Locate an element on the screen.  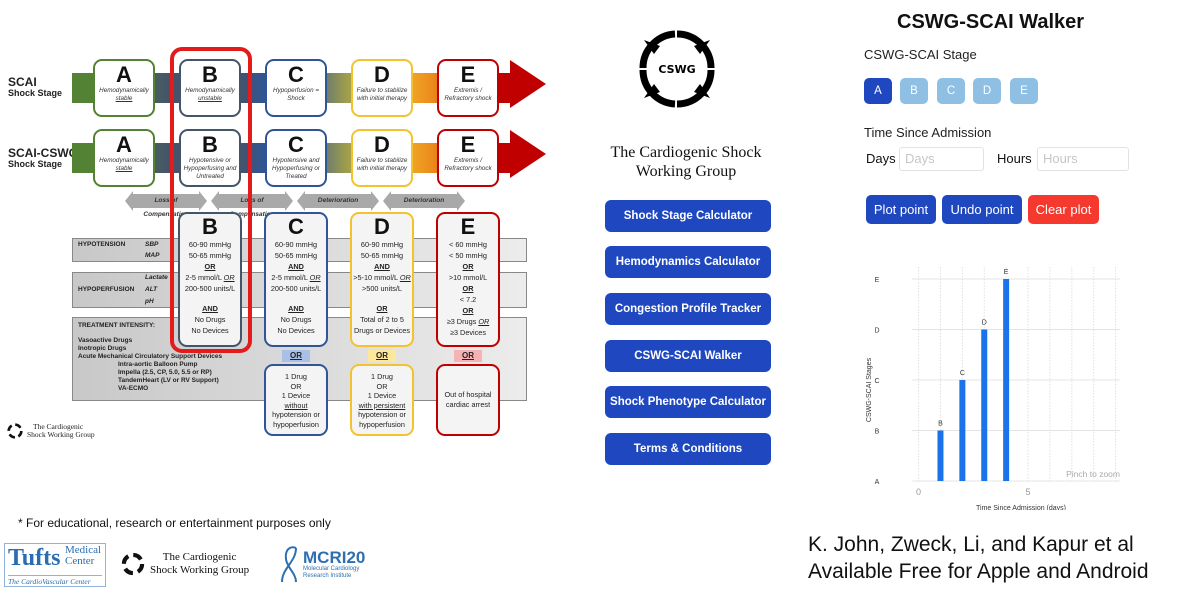
bar-b is located at coordinates (940, 455).